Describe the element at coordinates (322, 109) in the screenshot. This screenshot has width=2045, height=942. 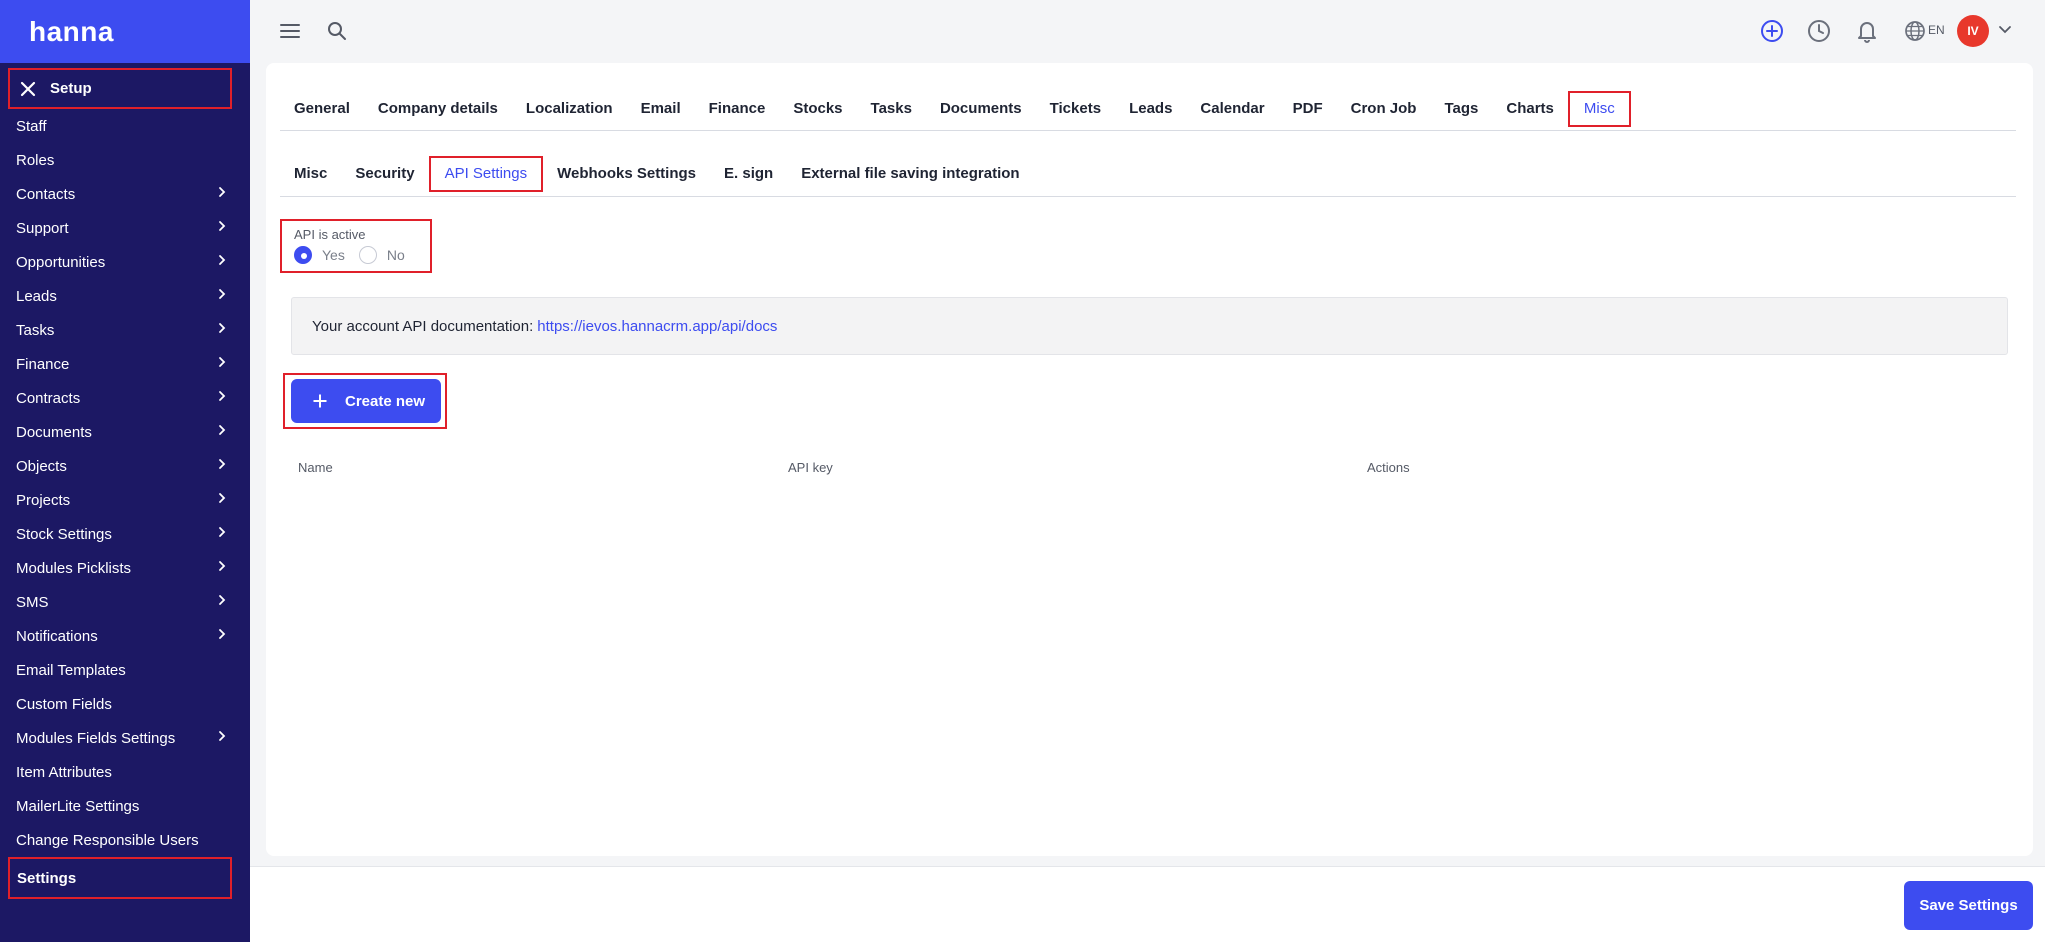
I see `tab-general: General` at that location.